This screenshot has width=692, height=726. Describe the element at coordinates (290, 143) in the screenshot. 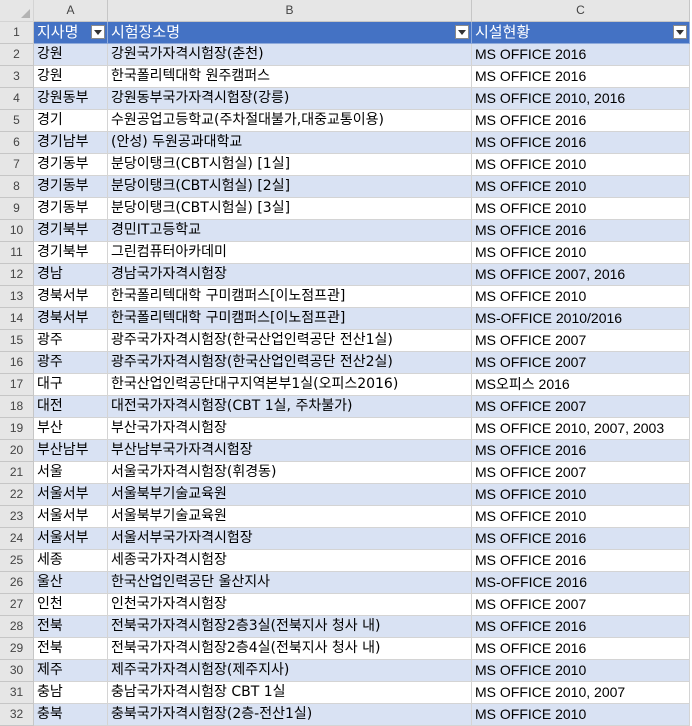

I see `cell-venue: (안성) 두원공과대학교` at that location.